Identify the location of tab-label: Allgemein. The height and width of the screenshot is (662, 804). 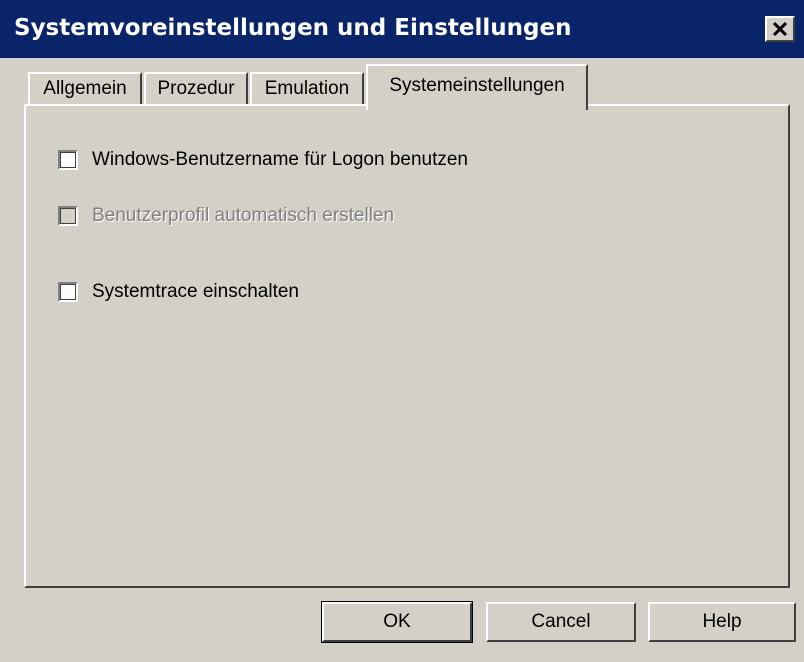
(85, 88).